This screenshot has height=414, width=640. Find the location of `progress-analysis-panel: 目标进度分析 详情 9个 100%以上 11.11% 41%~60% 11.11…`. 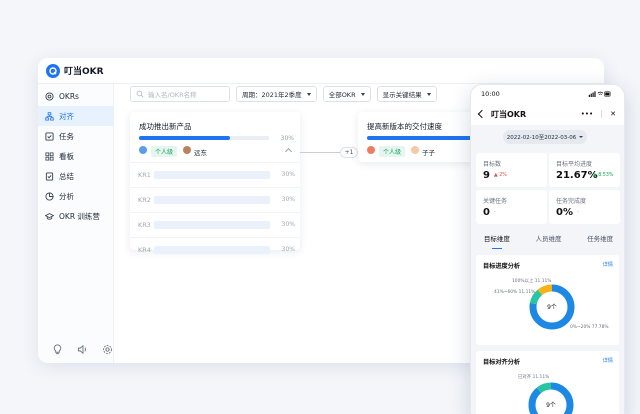

progress-analysis-panel: 目标进度分析 详情 9个 100%以上 11.11% 41%~60% 11.11… is located at coordinates (547, 300).